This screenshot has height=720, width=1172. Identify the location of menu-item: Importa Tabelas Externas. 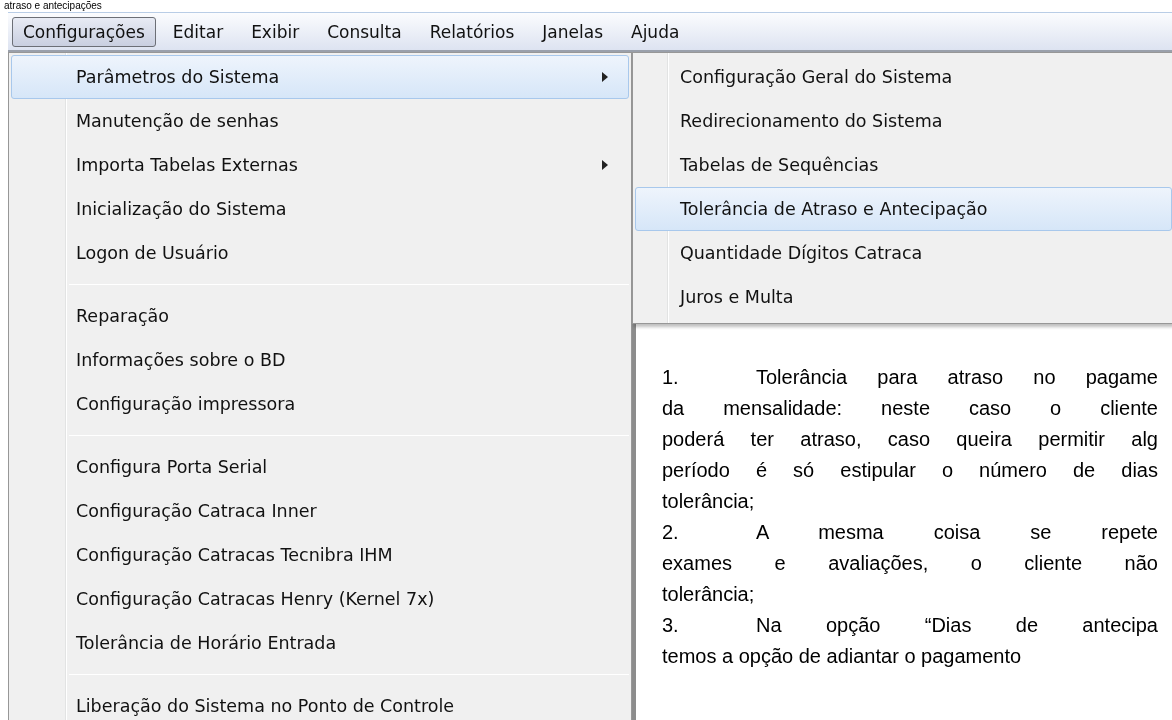
(320, 165).